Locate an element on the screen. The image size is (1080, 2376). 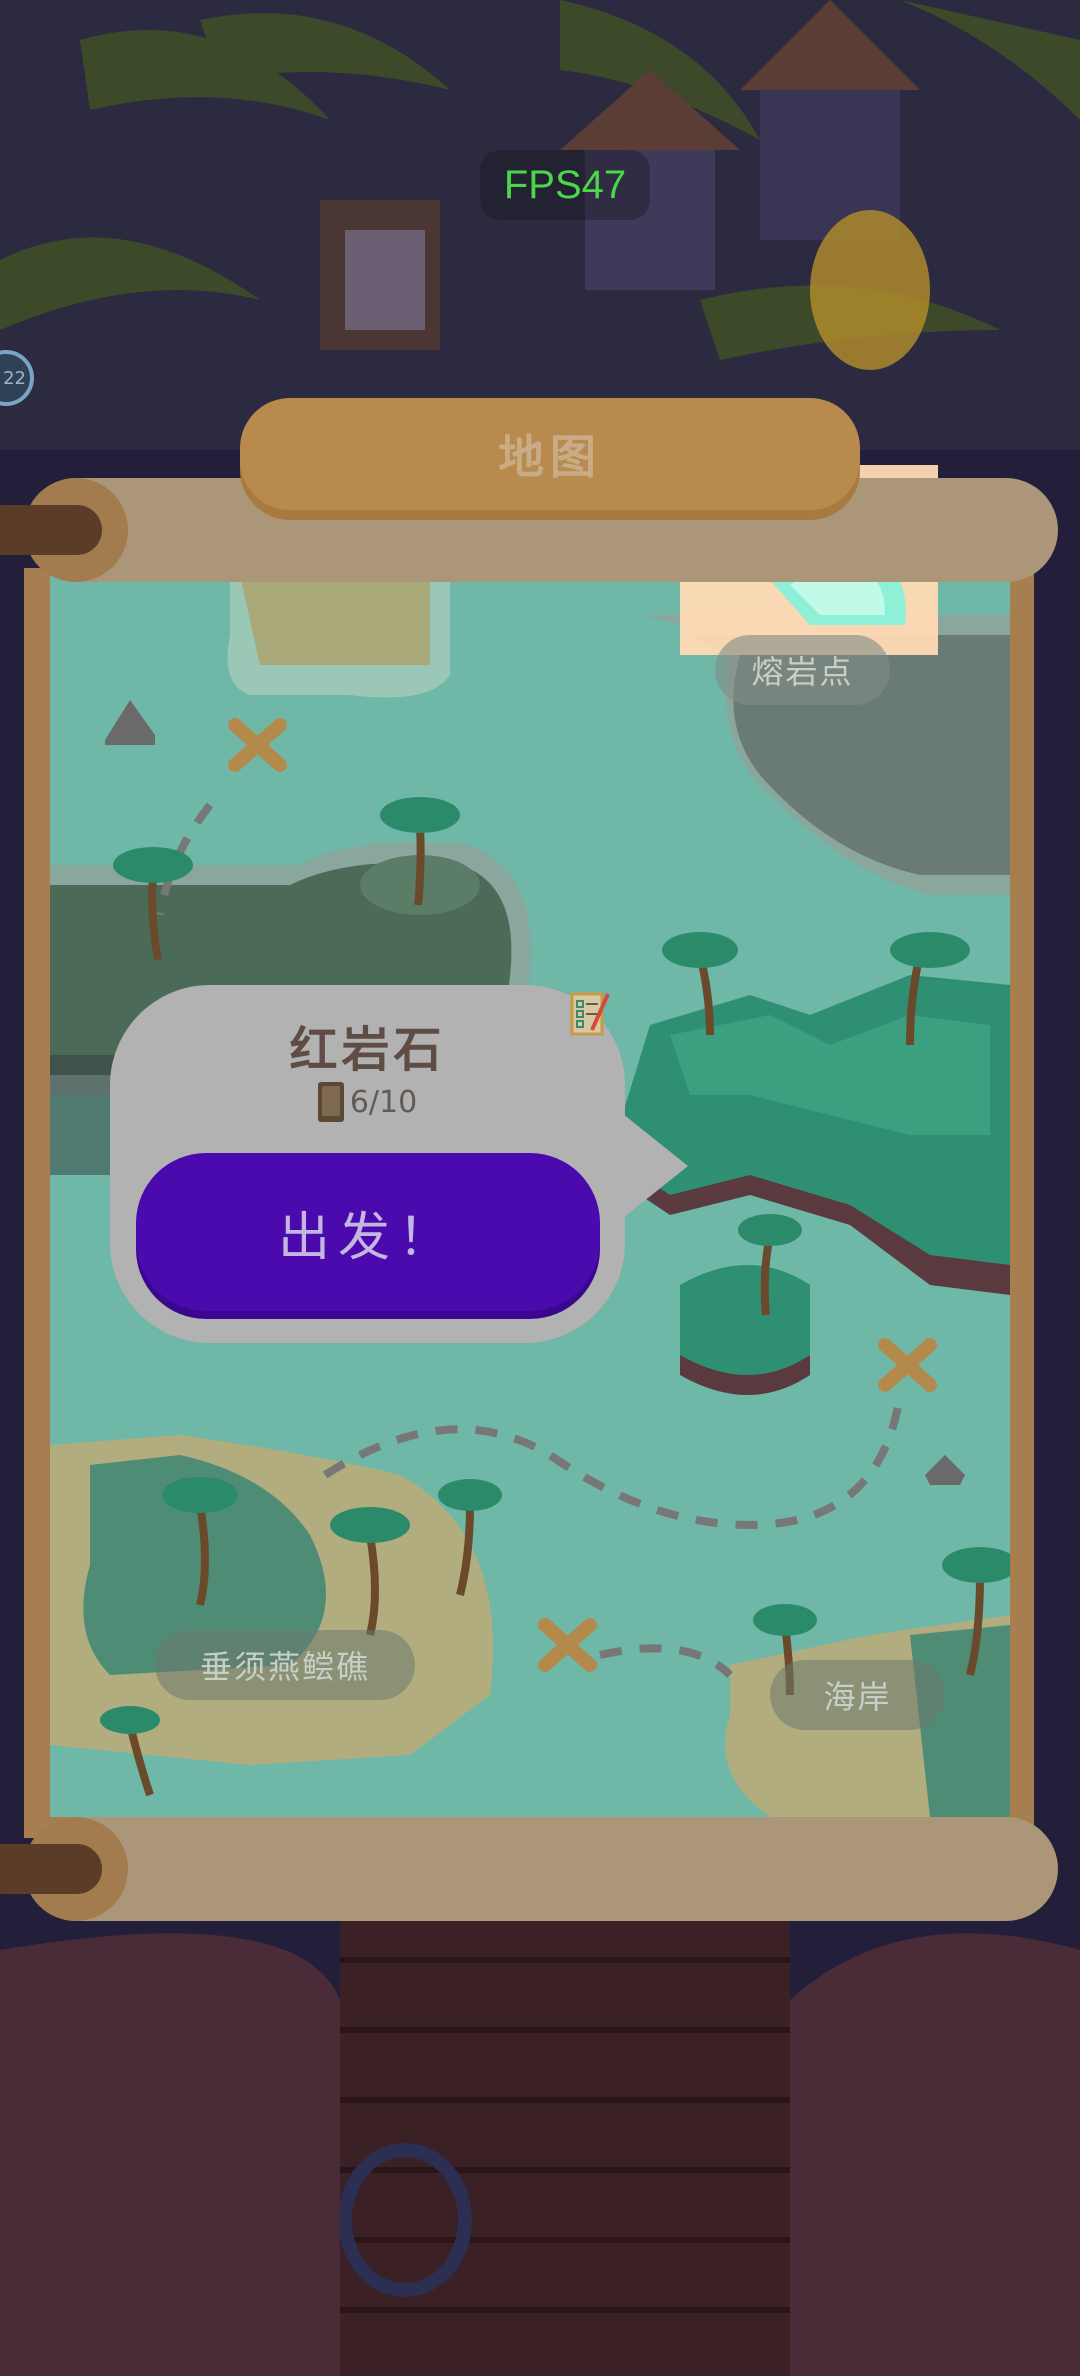
collection-progress: 6/10 is located at coordinates (367, 1102).